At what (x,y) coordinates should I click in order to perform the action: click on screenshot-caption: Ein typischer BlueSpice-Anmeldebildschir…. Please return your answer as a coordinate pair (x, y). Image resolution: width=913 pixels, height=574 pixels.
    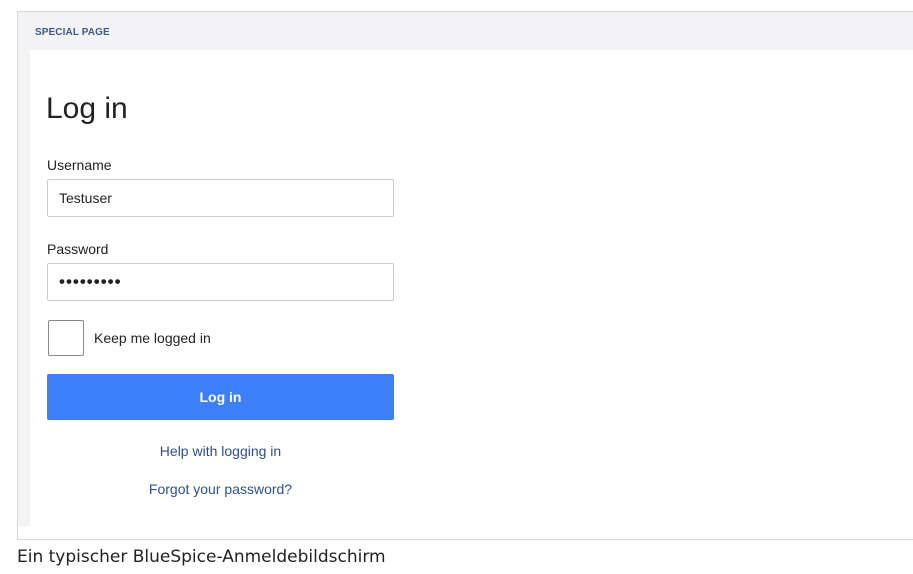
    Looking at the image, I should click on (201, 557).